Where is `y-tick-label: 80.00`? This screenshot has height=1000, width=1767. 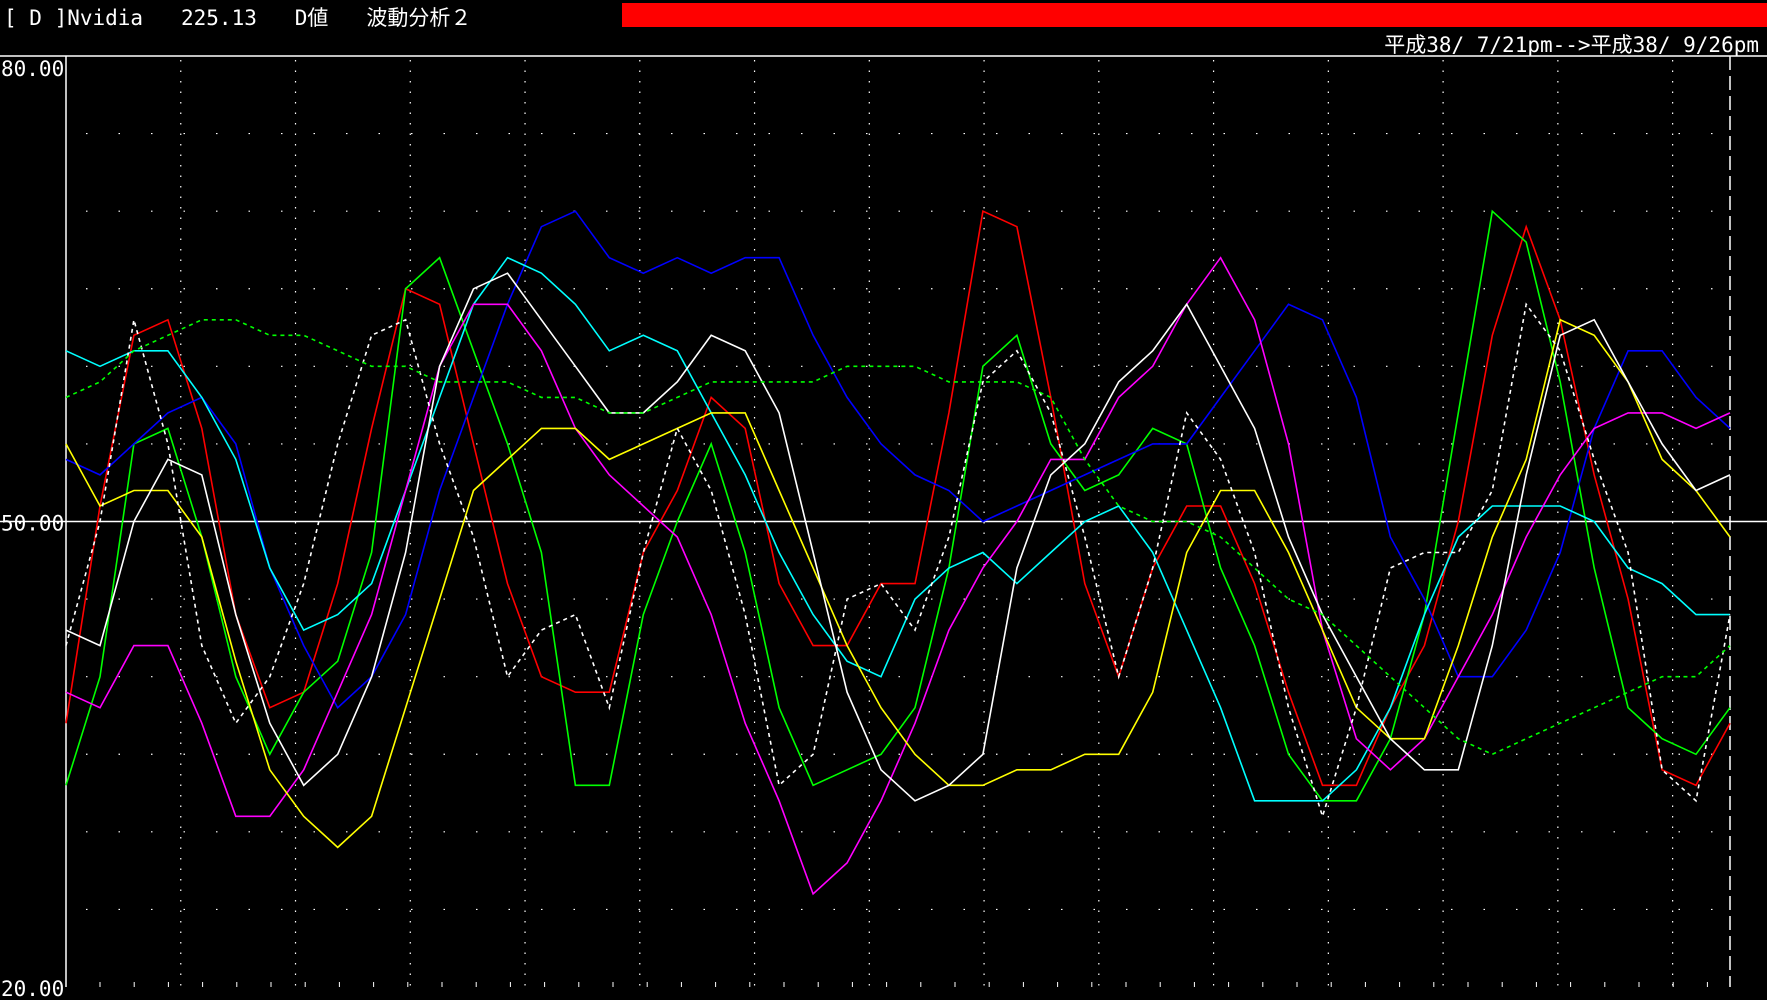
y-tick-label: 80.00 is located at coordinates (32, 69).